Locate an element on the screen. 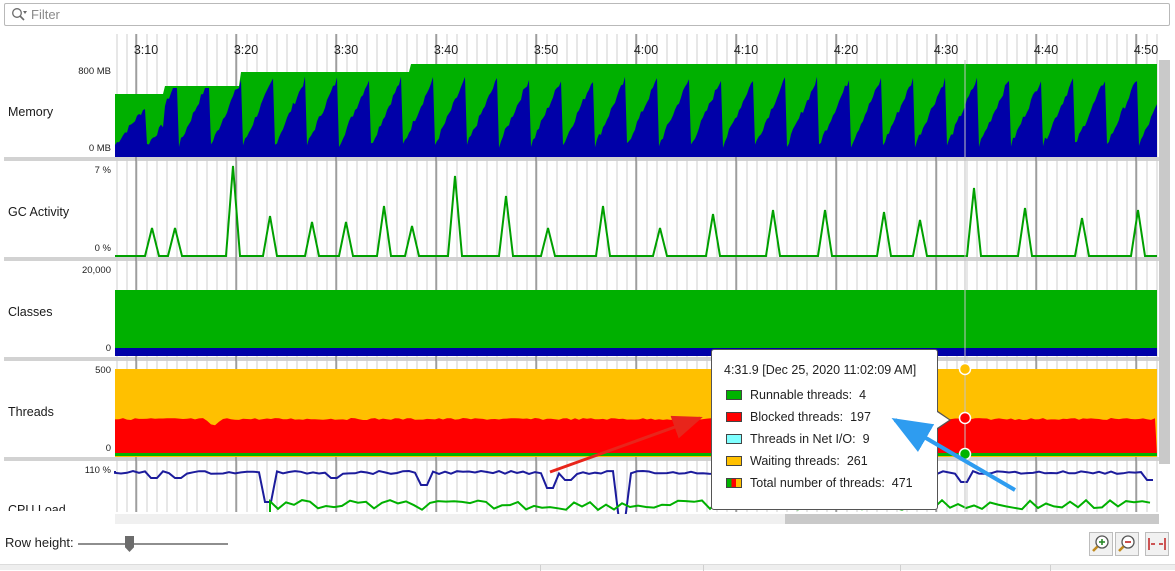 The image size is (1175, 571). vertical-scrollbar is located at coordinates (1164, 262).